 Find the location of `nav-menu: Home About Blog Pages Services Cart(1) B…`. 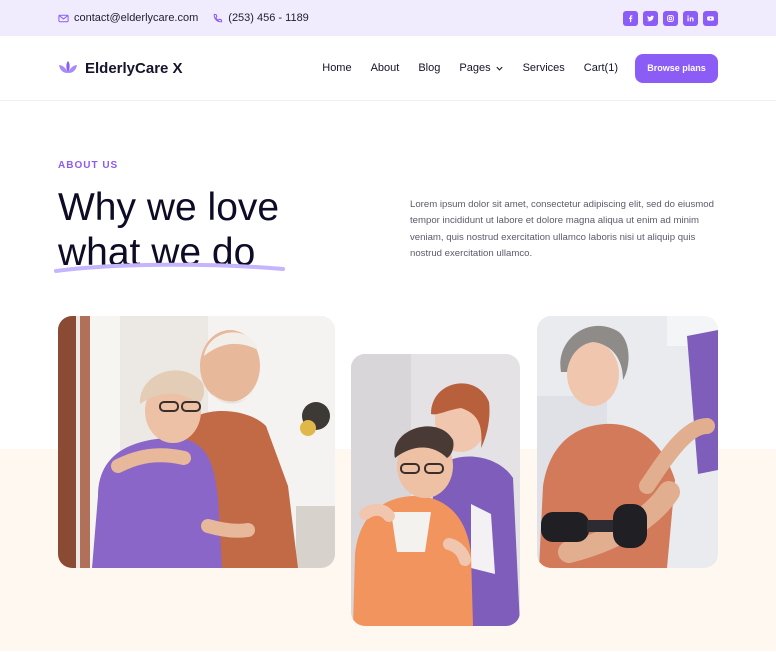

nav-menu: Home About Blog Pages Services Cart(1) B… is located at coordinates (520, 68).